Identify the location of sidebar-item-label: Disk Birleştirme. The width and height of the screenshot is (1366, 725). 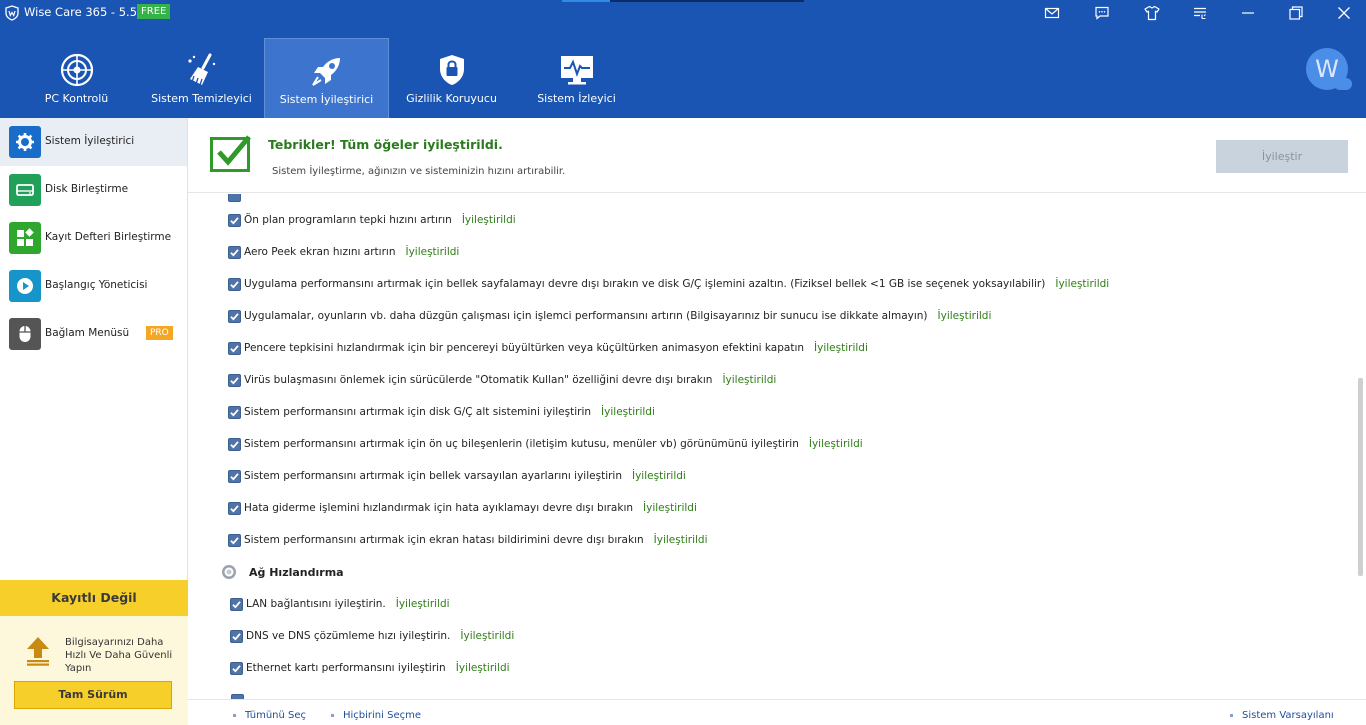
(87, 189).